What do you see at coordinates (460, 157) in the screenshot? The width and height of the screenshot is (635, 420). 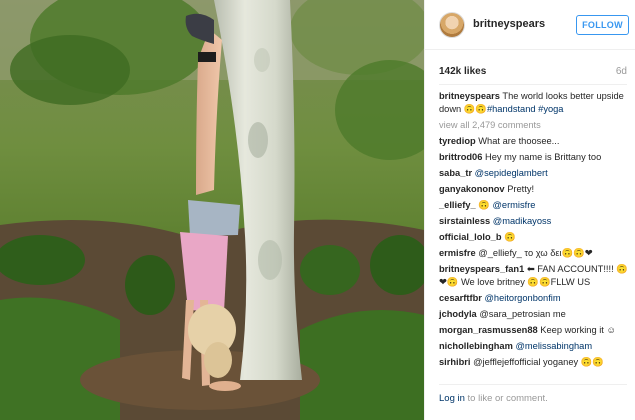 I see `comment-username: brittrod06` at bounding box center [460, 157].